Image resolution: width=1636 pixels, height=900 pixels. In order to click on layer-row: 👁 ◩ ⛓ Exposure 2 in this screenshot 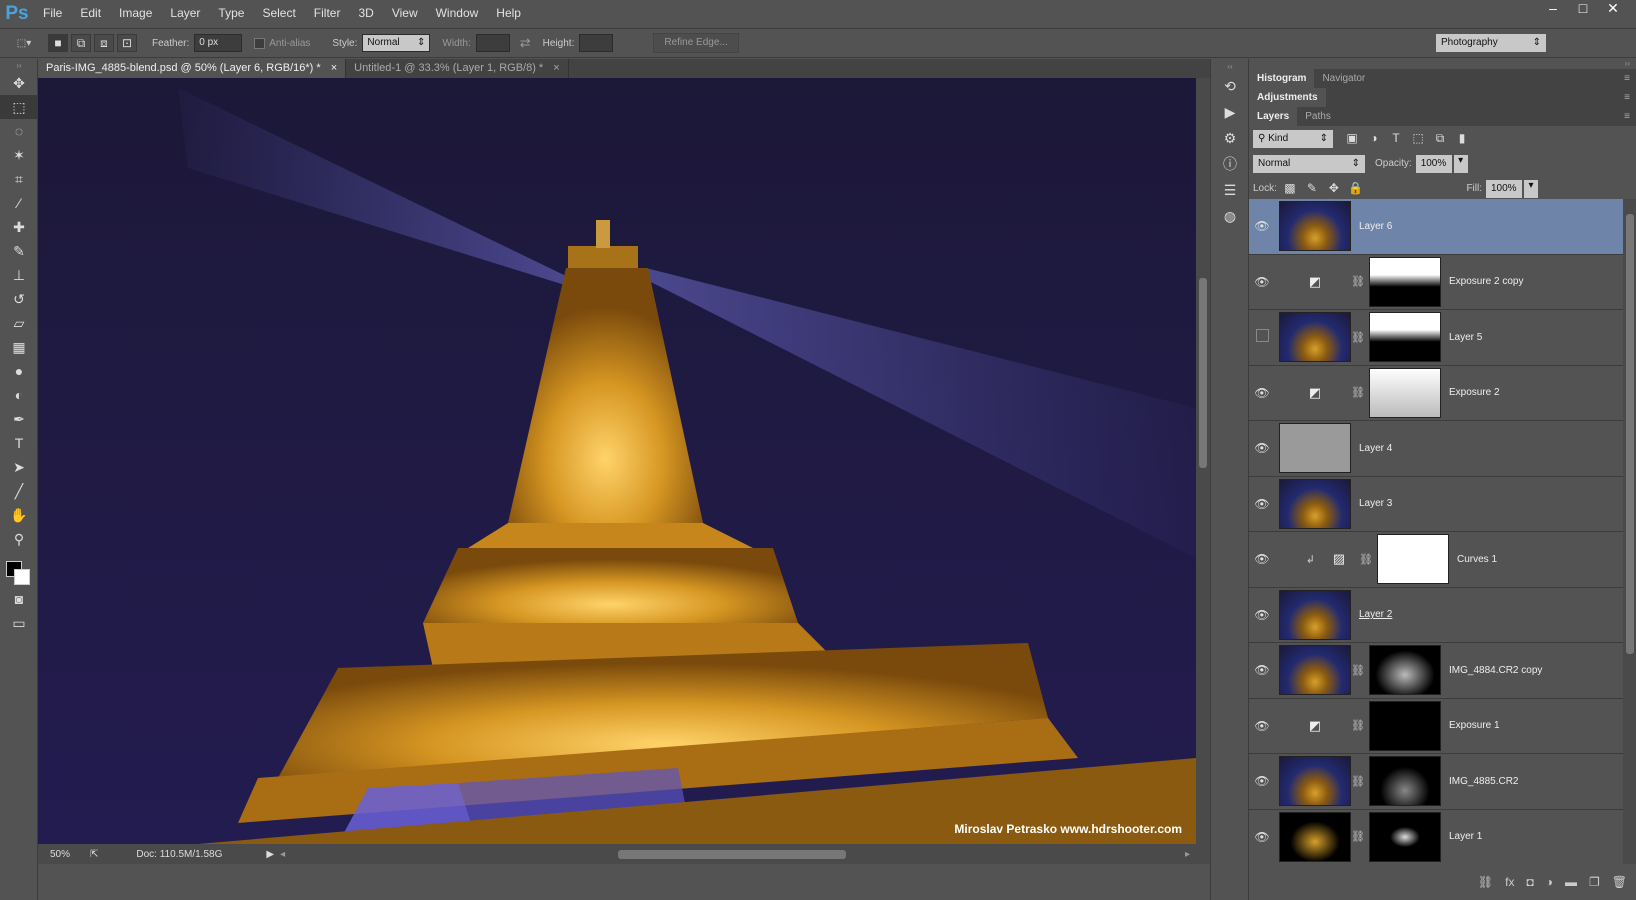, I will do `click(1436, 393)`.